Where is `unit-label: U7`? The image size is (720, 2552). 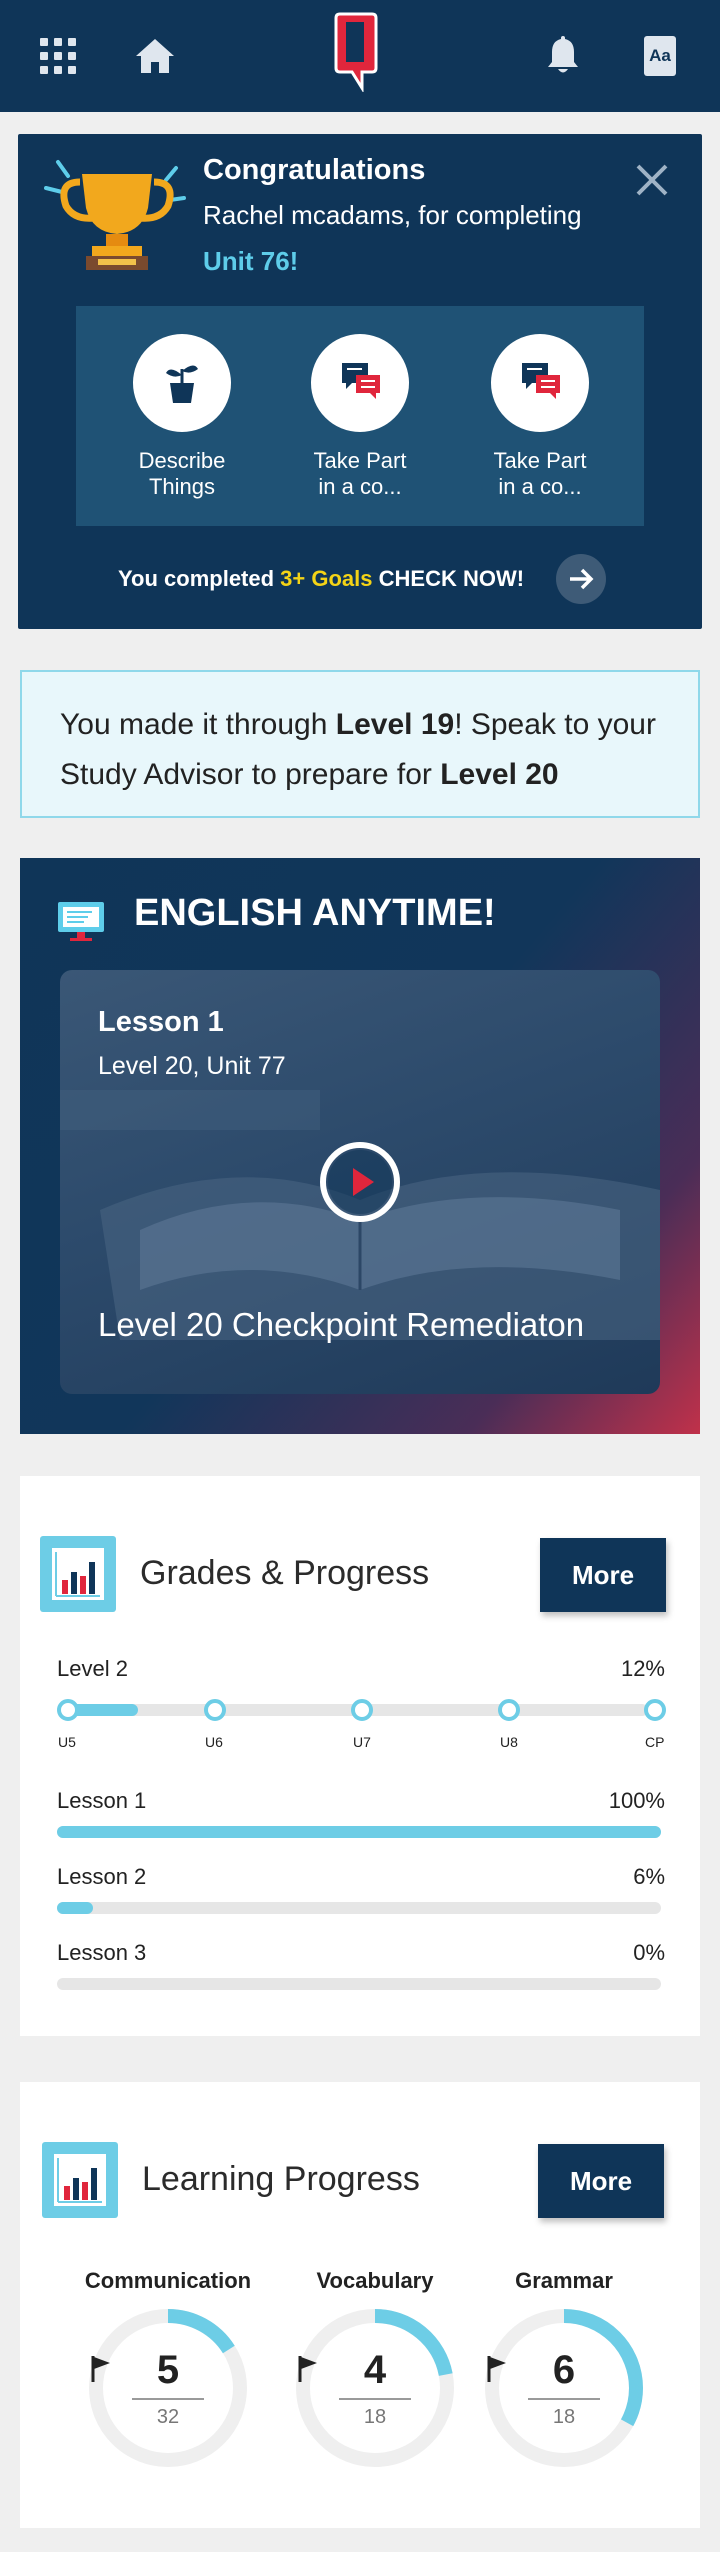 unit-label: U7 is located at coordinates (362, 1742).